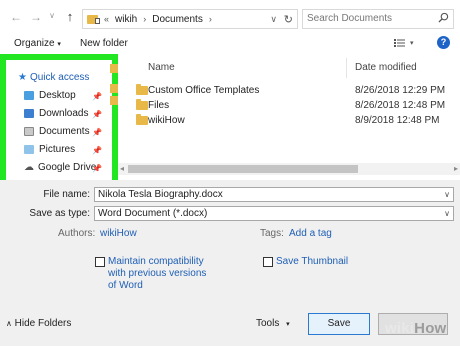  I want to click on organize-button: Organize ▾, so click(37, 43).